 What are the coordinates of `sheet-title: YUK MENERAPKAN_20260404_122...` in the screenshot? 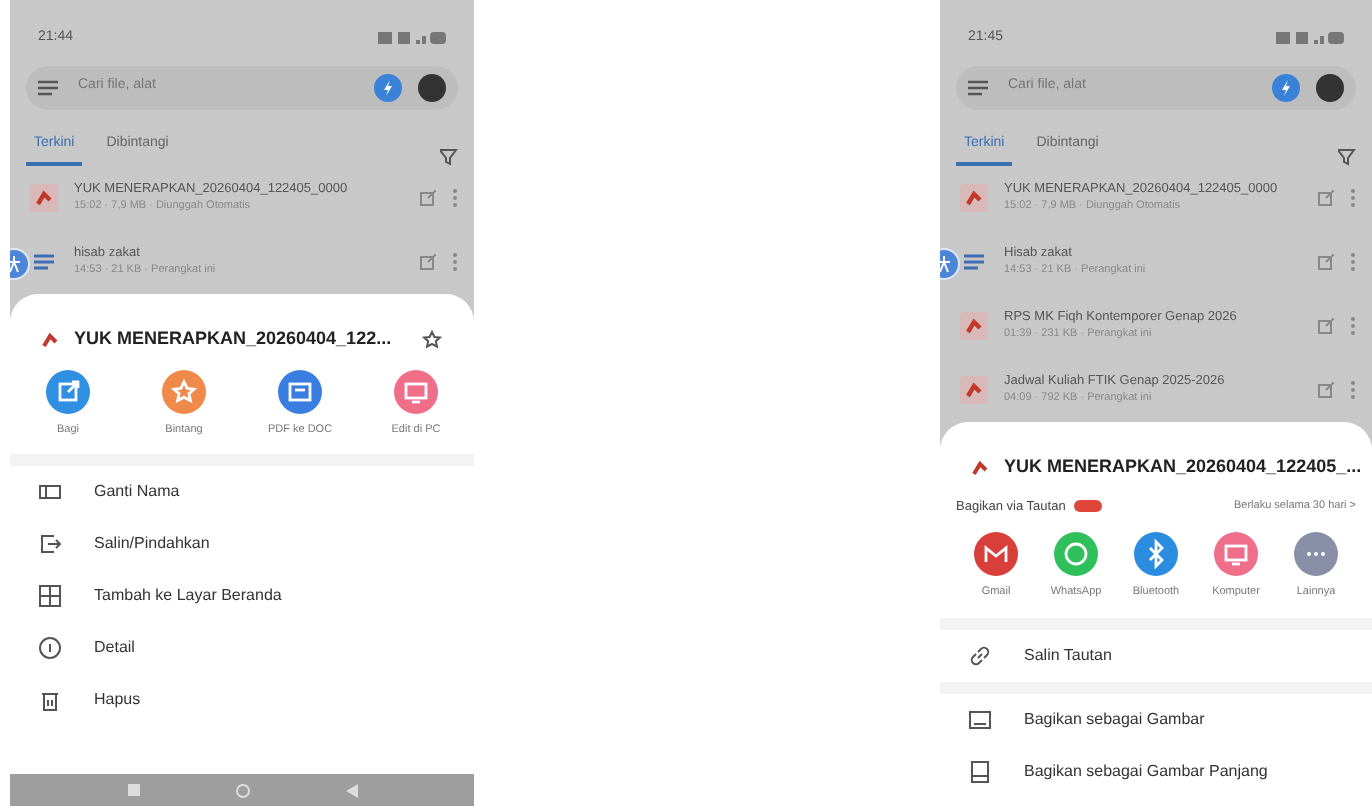 It's located at (234, 339).